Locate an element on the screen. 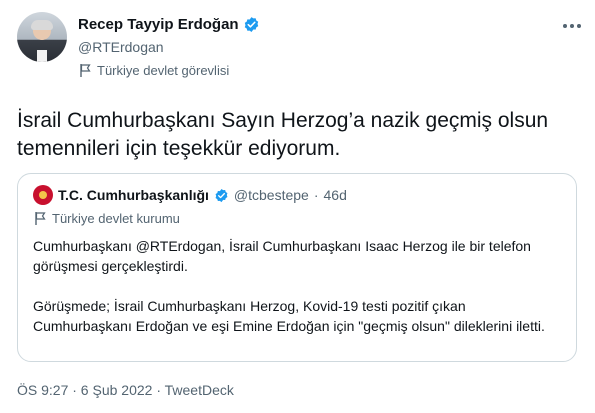  quoted-age: 46d is located at coordinates (335, 195).